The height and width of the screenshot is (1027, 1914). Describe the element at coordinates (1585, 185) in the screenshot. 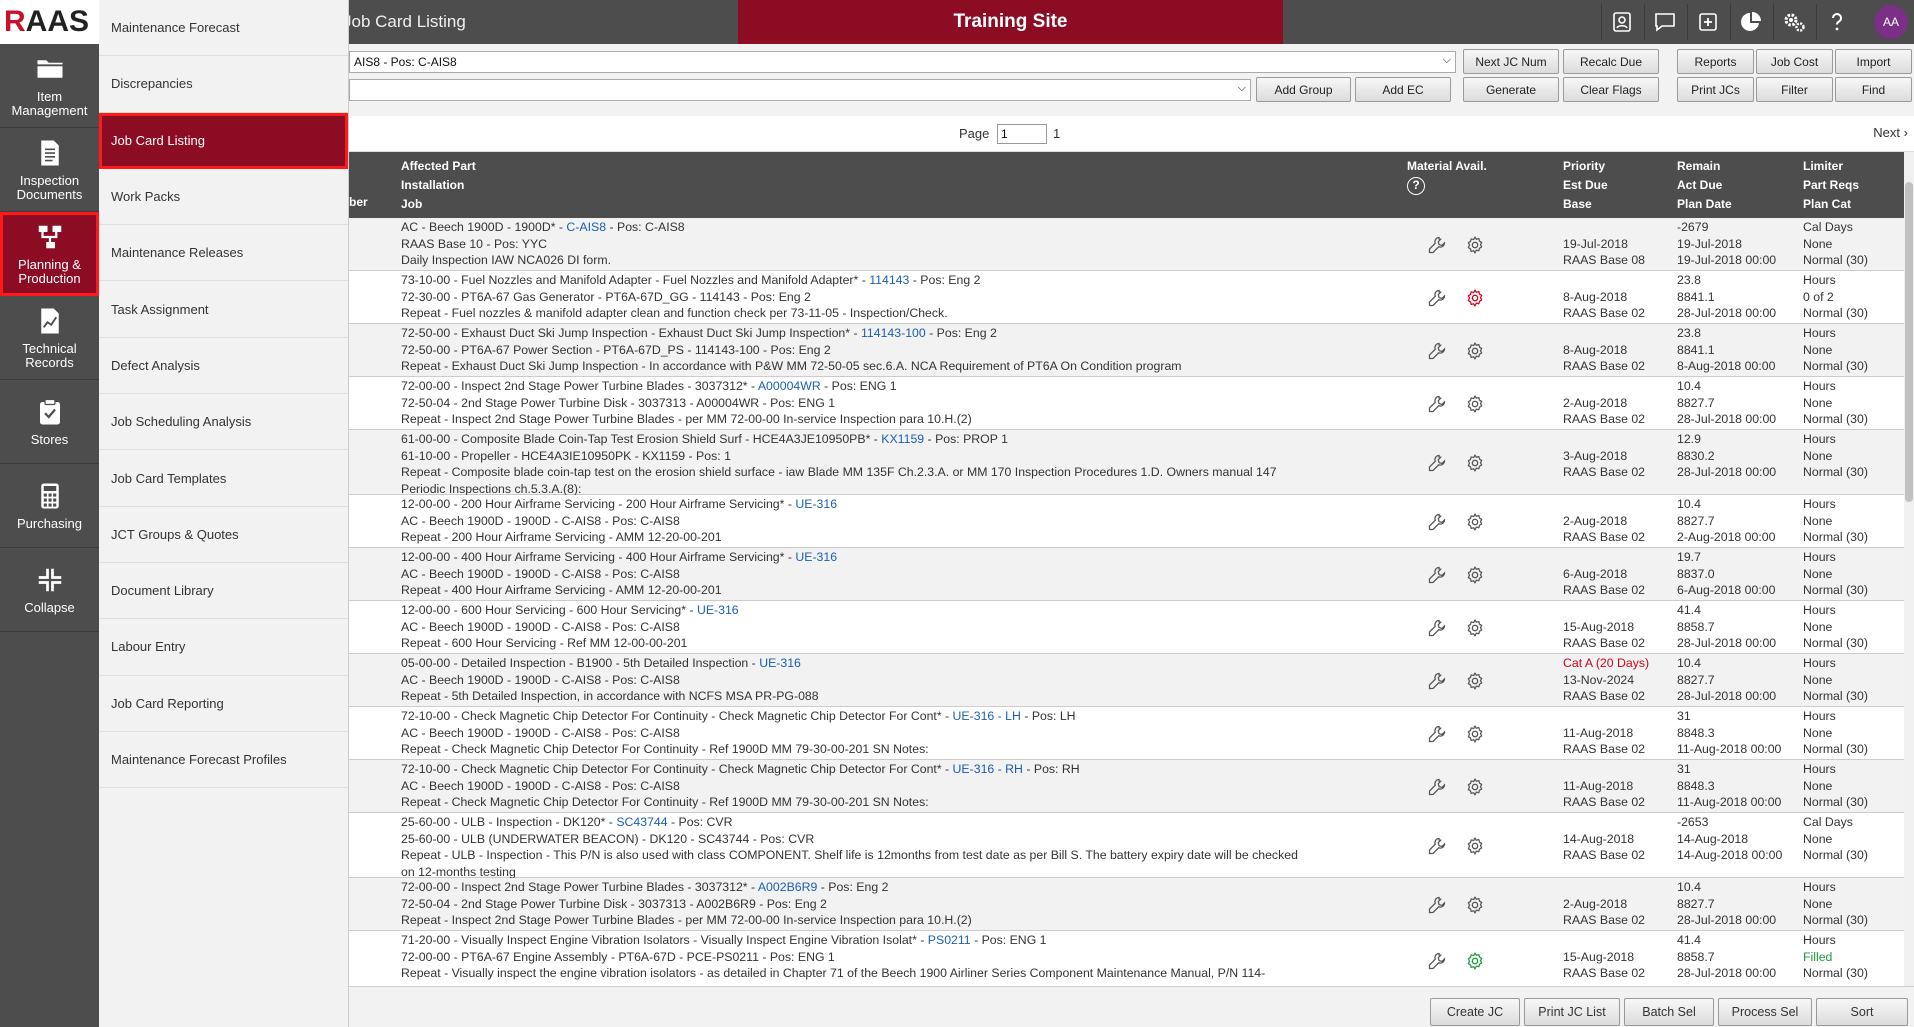

I see `column-priority: Priority Est Due Base` at that location.